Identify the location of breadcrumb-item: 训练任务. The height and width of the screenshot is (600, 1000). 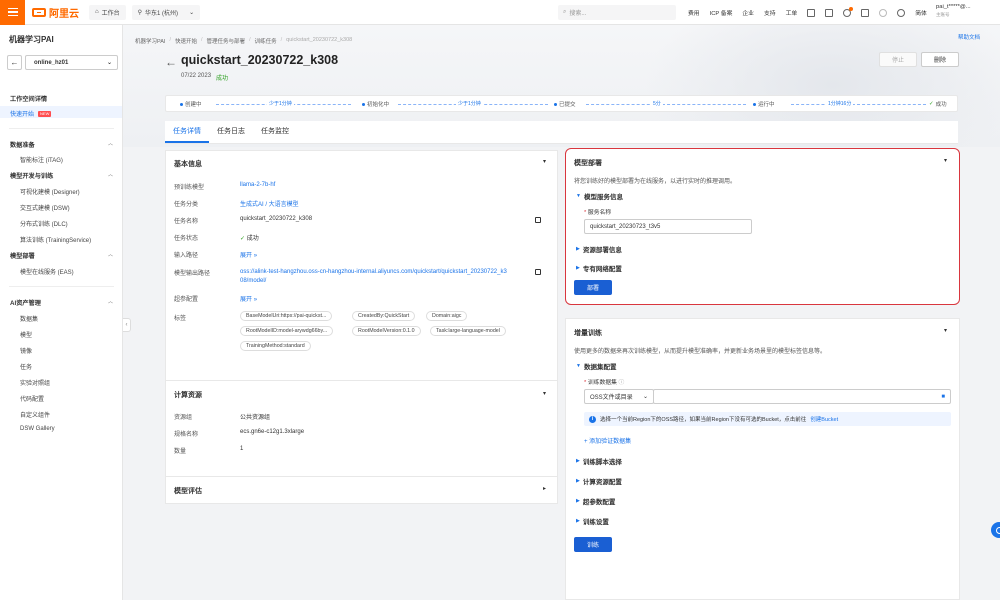
(266, 41).